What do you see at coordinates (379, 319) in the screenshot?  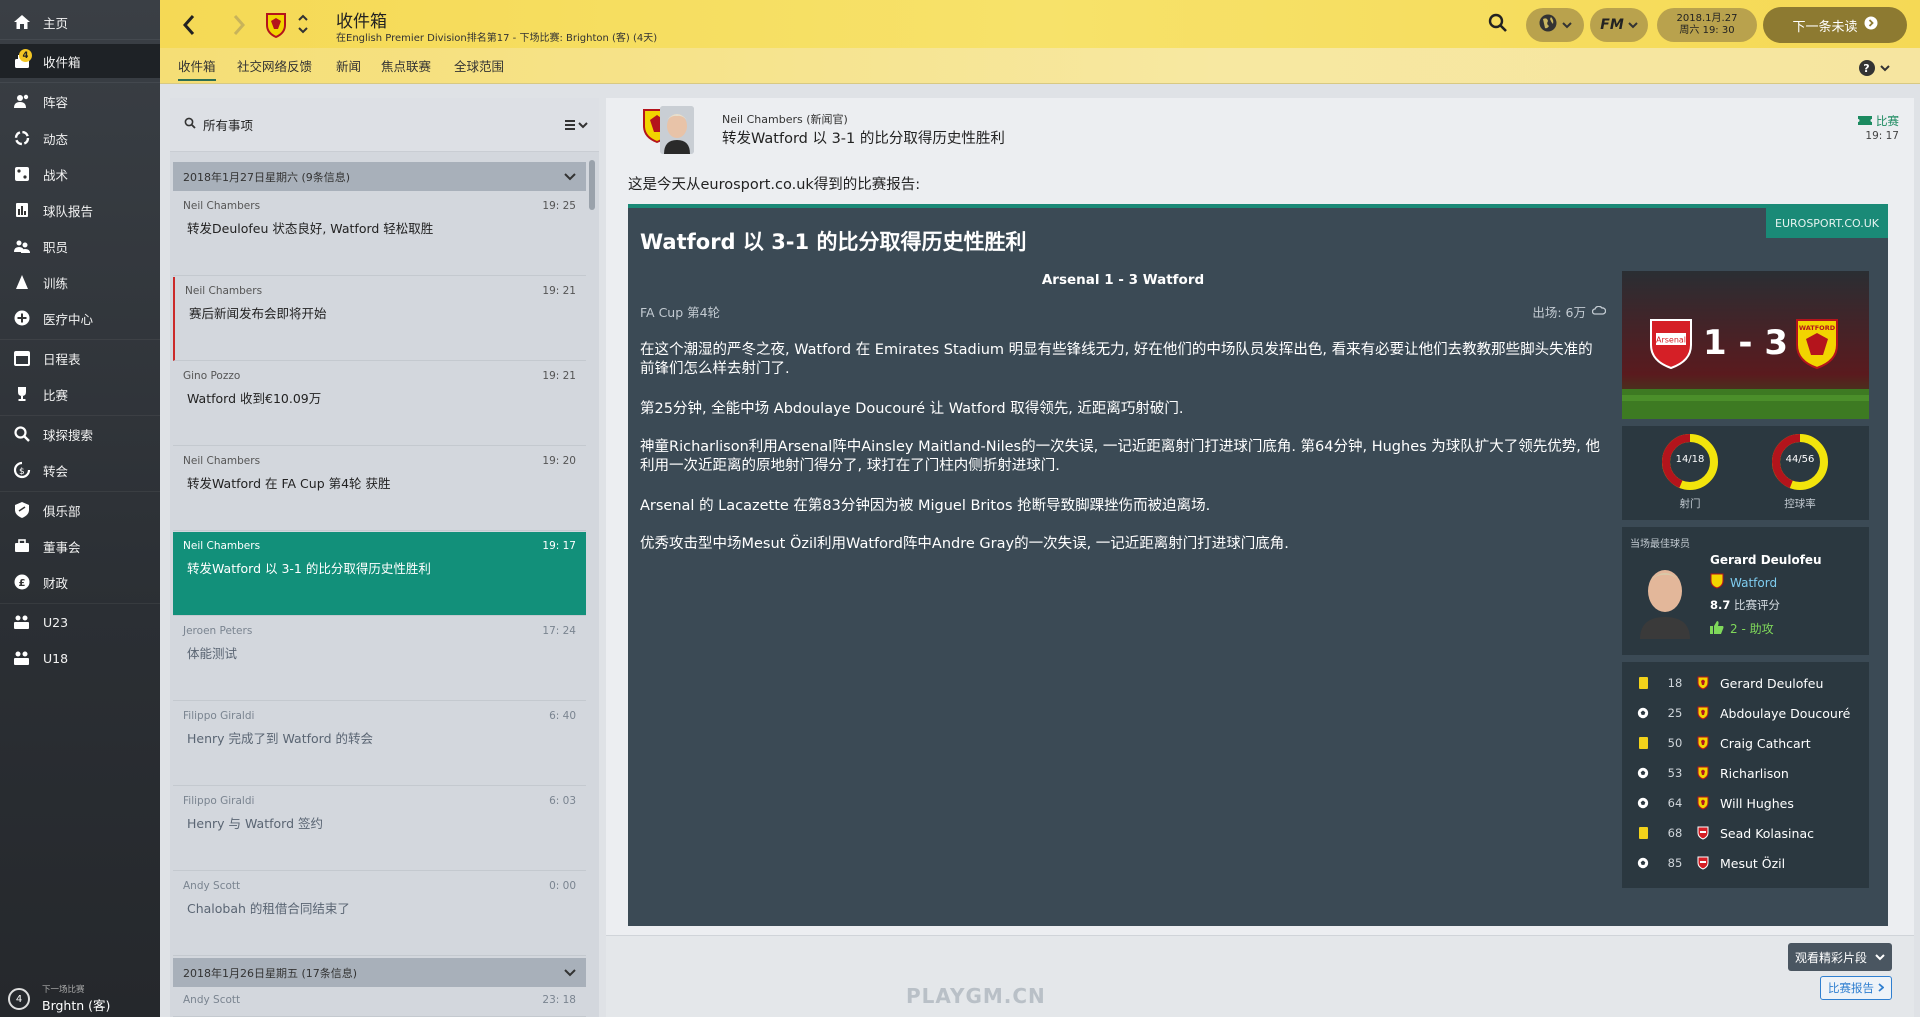 I see `list-item: Neil Chambers 19: 21 赛后新闻发布会即将开始` at bounding box center [379, 319].